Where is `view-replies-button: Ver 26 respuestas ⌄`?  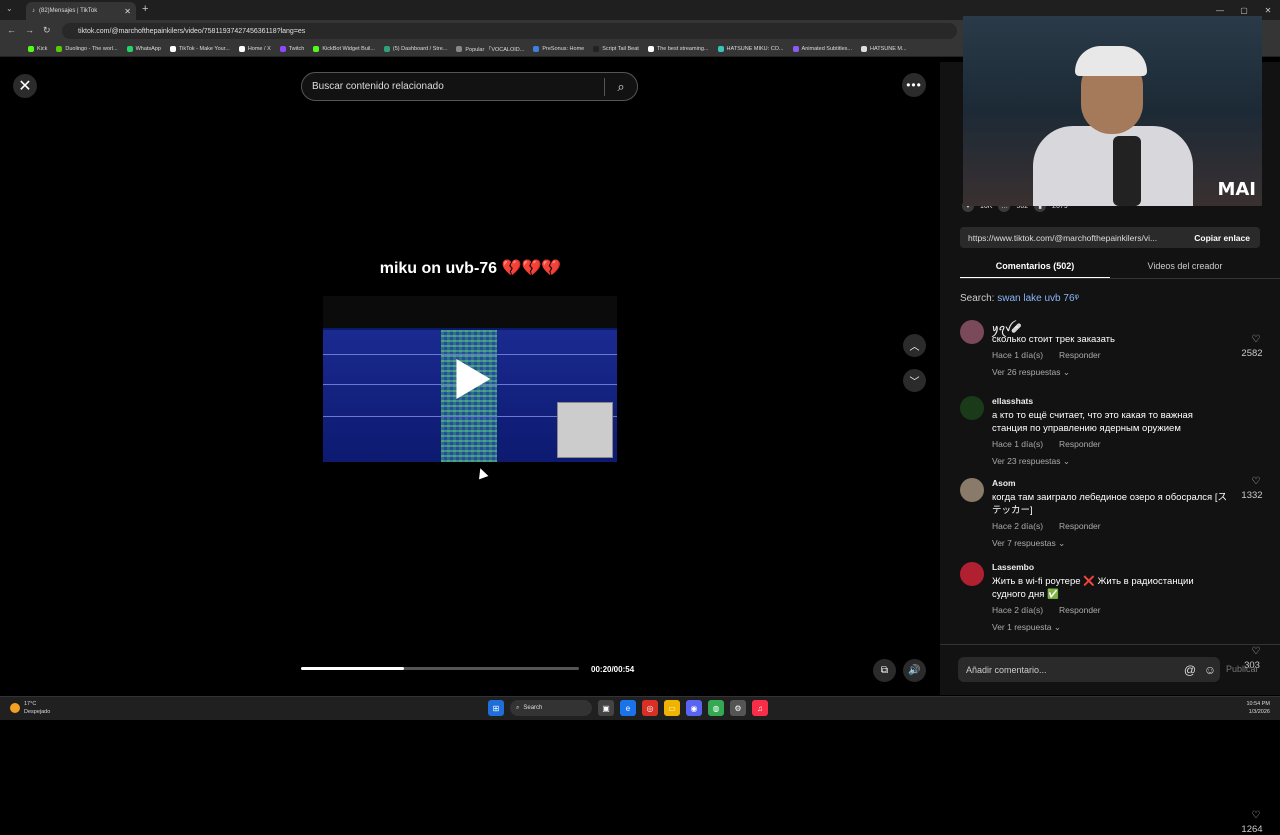
view-replies-button: Ver 26 respuestas ⌄ is located at coordinates (1031, 372).